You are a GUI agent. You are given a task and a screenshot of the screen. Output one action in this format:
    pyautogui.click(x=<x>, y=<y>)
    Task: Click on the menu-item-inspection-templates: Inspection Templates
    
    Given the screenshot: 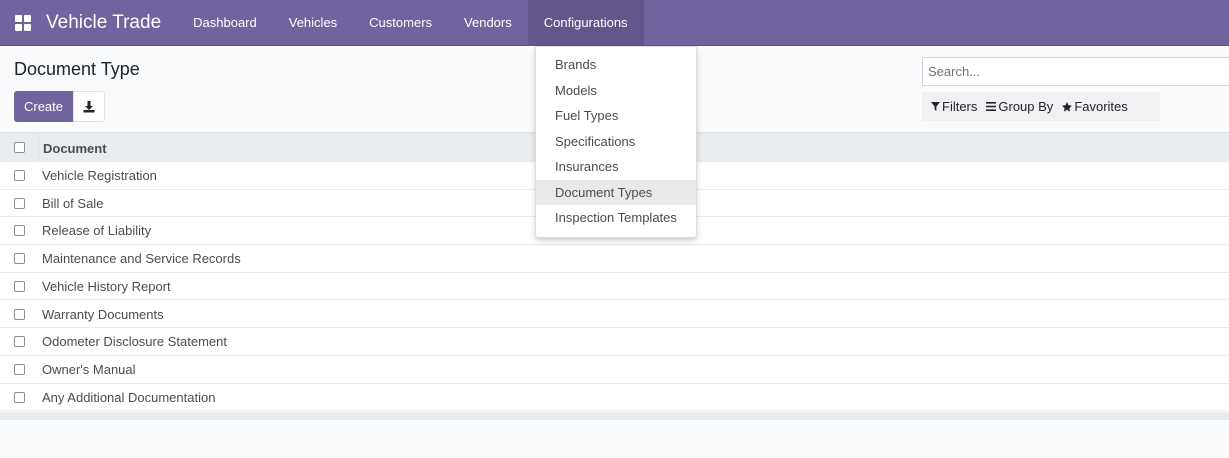 What is the action you would take?
    pyautogui.click(x=616, y=218)
    